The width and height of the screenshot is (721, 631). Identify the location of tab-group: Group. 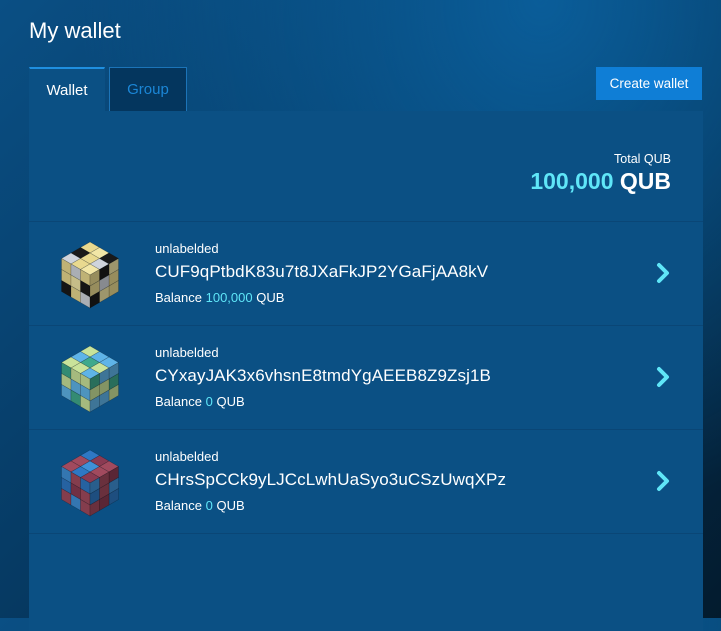
(148, 89).